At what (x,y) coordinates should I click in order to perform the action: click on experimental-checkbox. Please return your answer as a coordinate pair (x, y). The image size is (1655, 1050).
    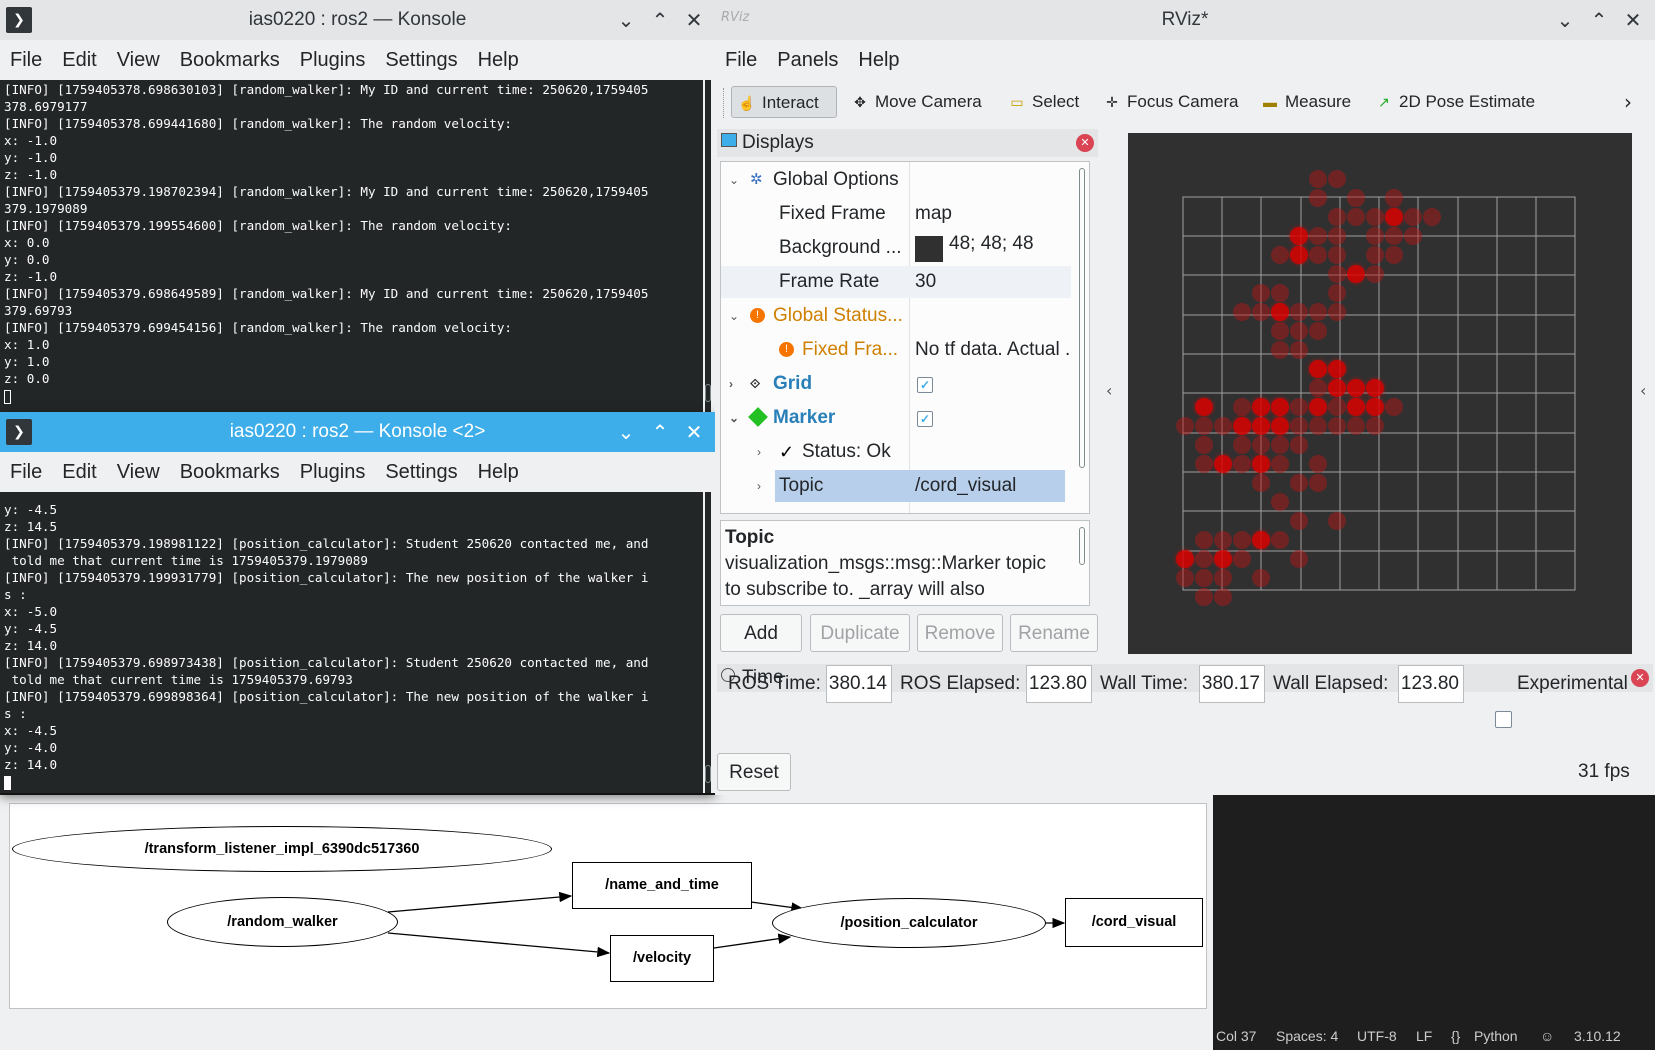
    Looking at the image, I should click on (1503, 719).